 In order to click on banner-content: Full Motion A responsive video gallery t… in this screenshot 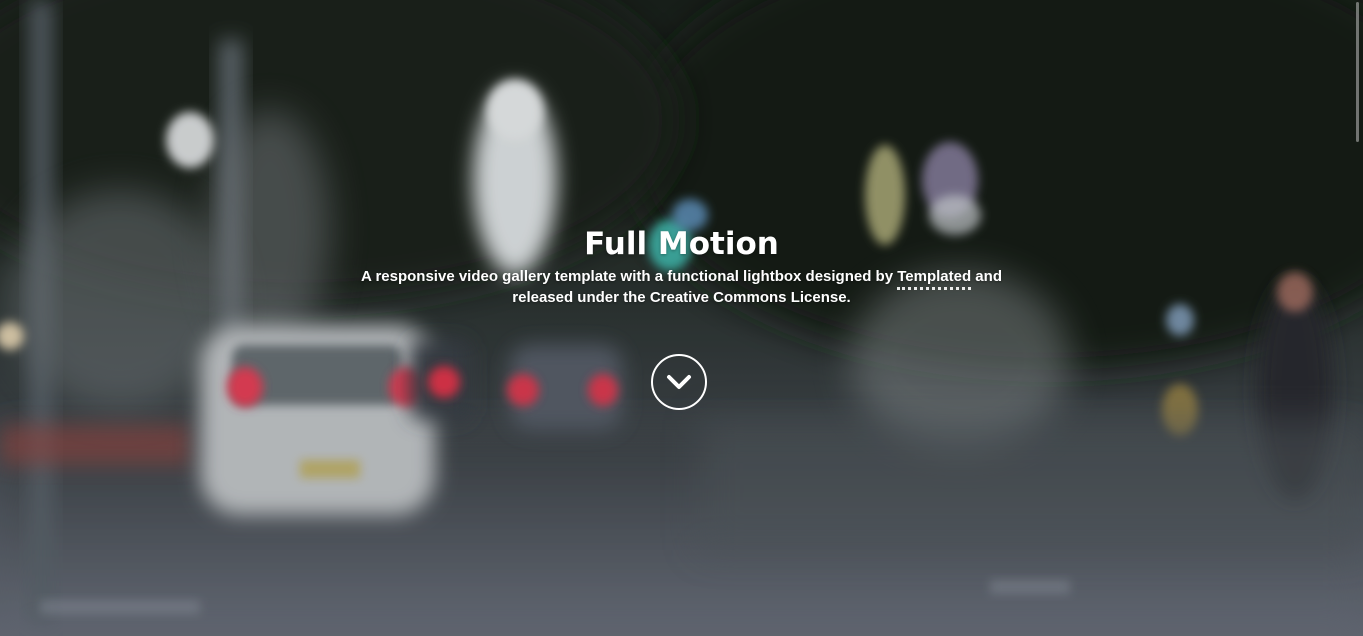, I will do `click(681, 265)`.